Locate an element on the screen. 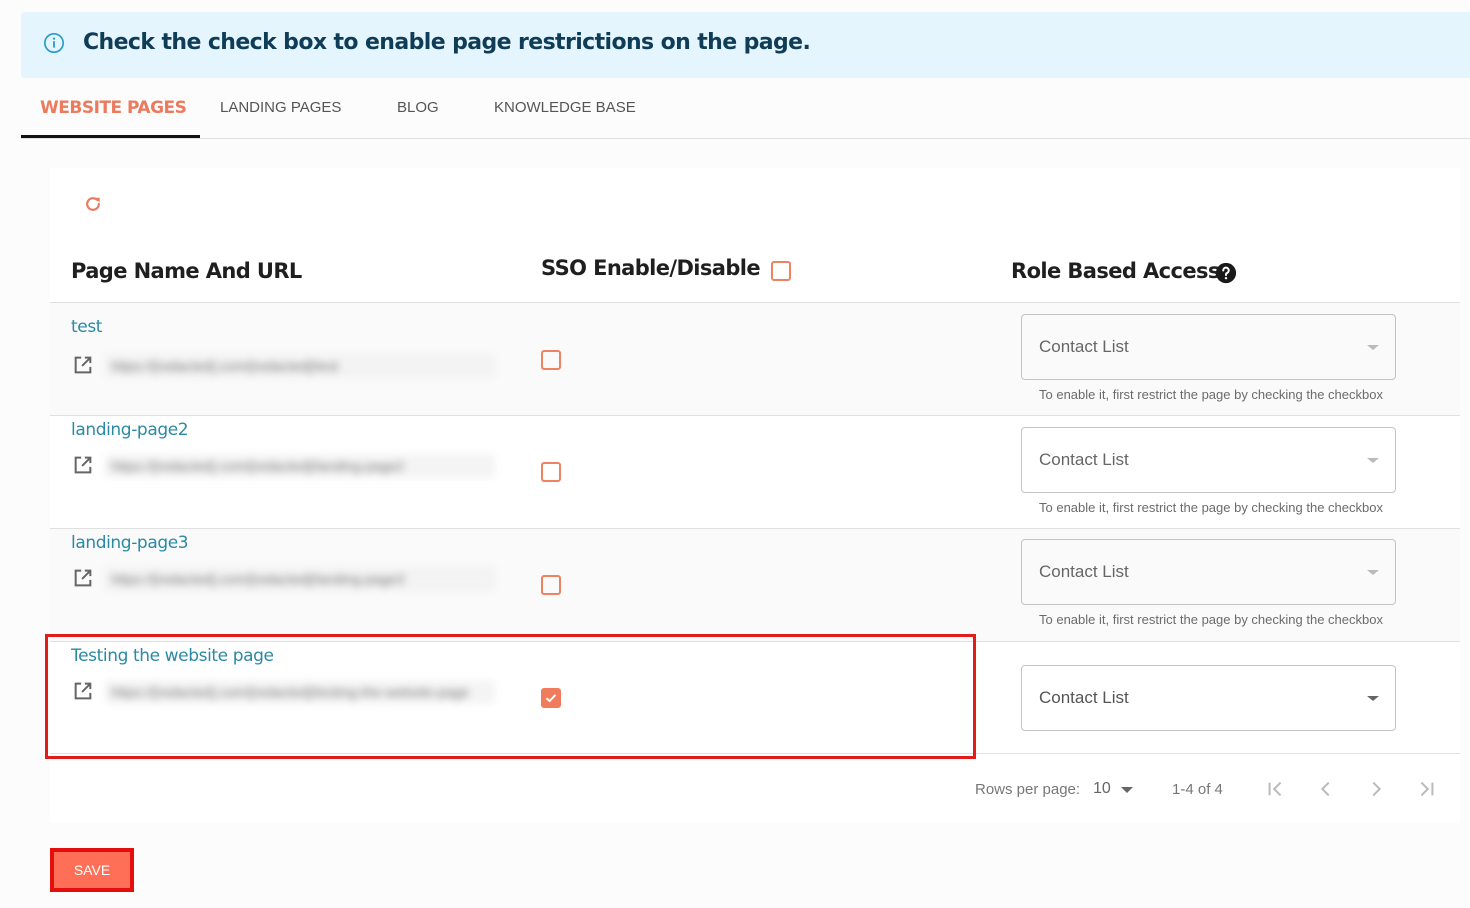  column-header-role: Role Based Access is located at coordinates (1115, 271).